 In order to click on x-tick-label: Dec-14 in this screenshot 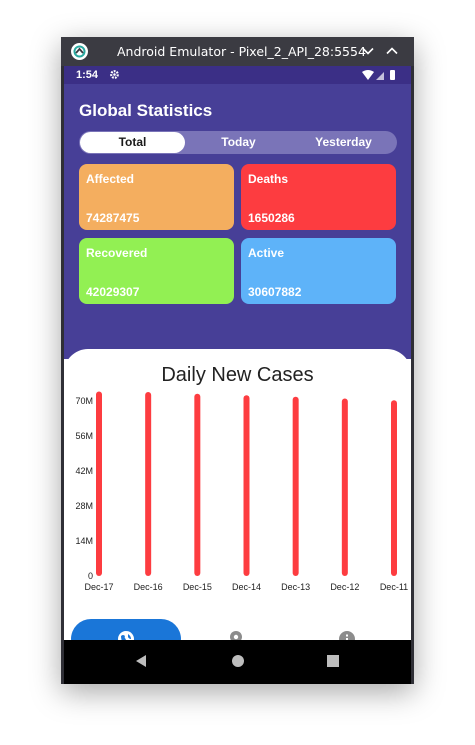, I will do `click(246, 587)`.